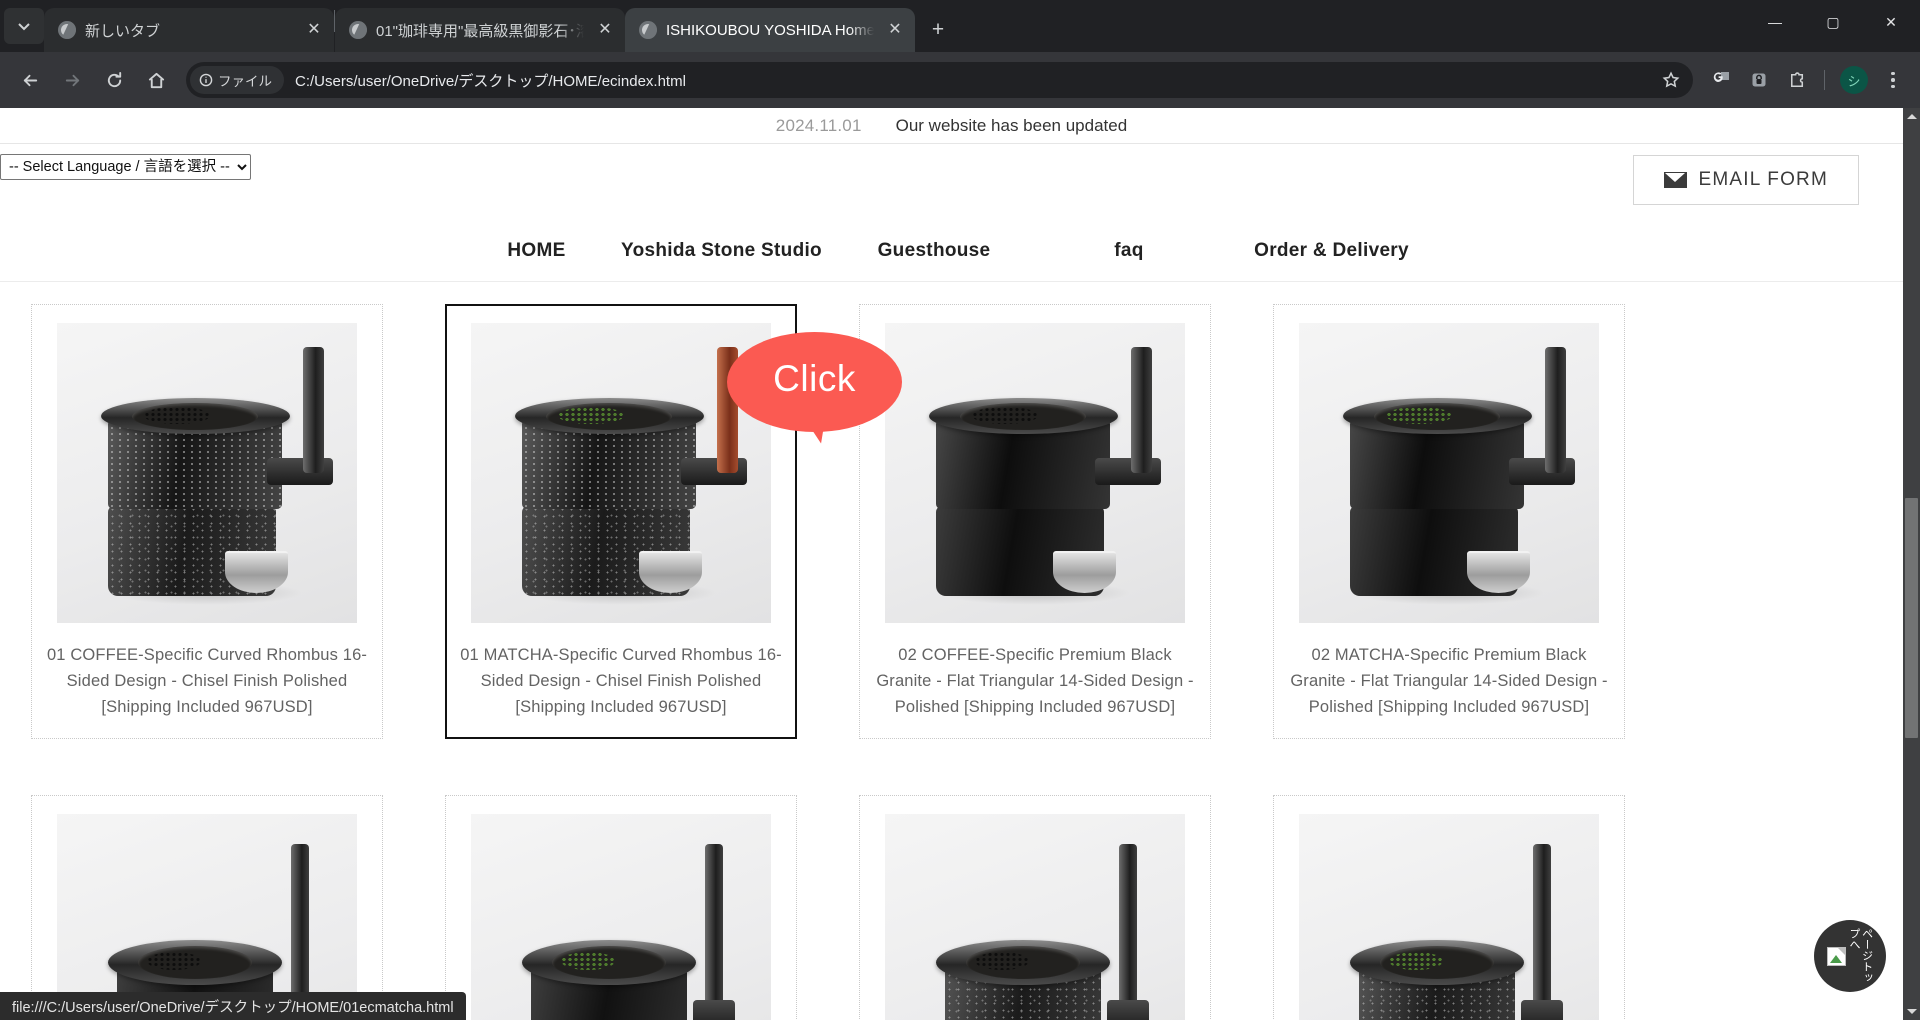 The height and width of the screenshot is (1020, 1920). What do you see at coordinates (1332, 251) in the screenshot?
I see `nav-item-order-delivery: Order & Delivery` at bounding box center [1332, 251].